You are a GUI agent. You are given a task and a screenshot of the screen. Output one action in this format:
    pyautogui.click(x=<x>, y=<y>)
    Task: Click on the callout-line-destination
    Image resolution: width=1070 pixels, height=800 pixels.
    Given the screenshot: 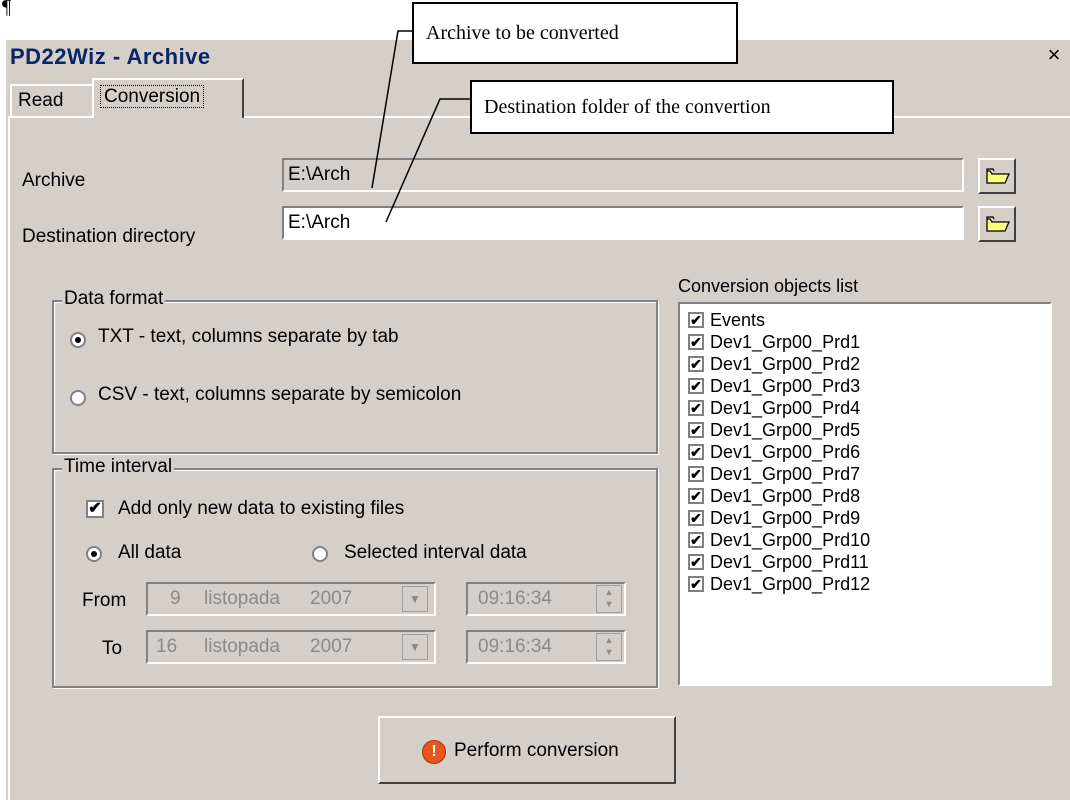 What is the action you would take?
    pyautogui.click(x=427, y=160)
    